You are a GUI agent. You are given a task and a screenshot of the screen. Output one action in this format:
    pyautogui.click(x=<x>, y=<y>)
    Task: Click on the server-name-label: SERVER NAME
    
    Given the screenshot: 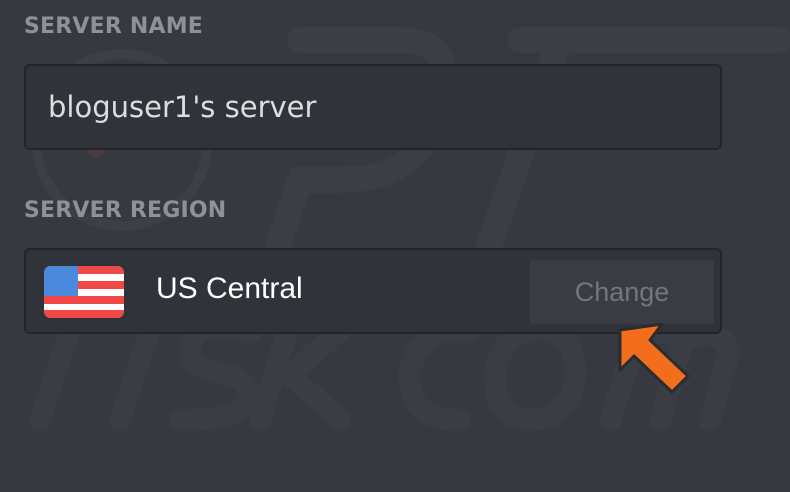 What is the action you would take?
    pyautogui.click(x=114, y=26)
    